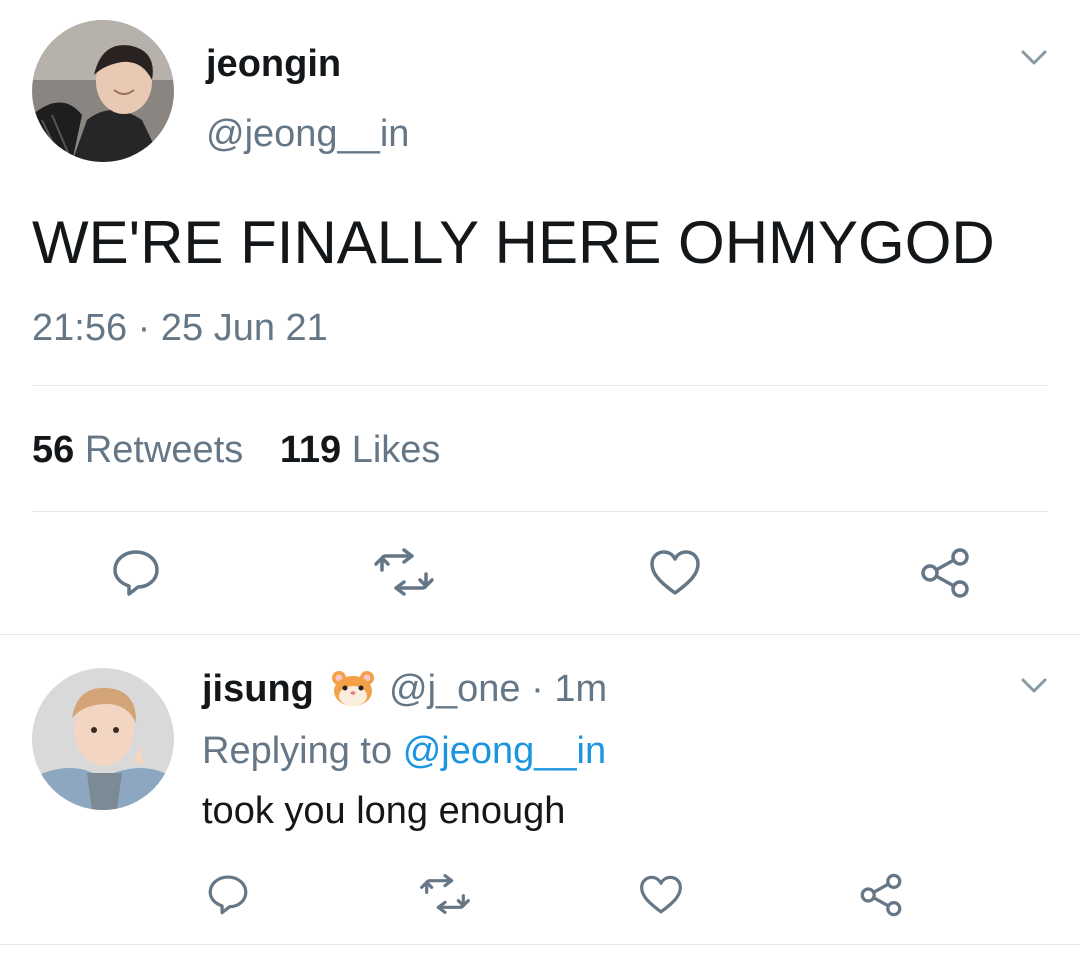 Image resolution: width=1080 pixels, height=962 pixels. Describe the element at coordinates (504, 751) in the screenshot. I see `replying-to-link: @jeong__in` at that location.